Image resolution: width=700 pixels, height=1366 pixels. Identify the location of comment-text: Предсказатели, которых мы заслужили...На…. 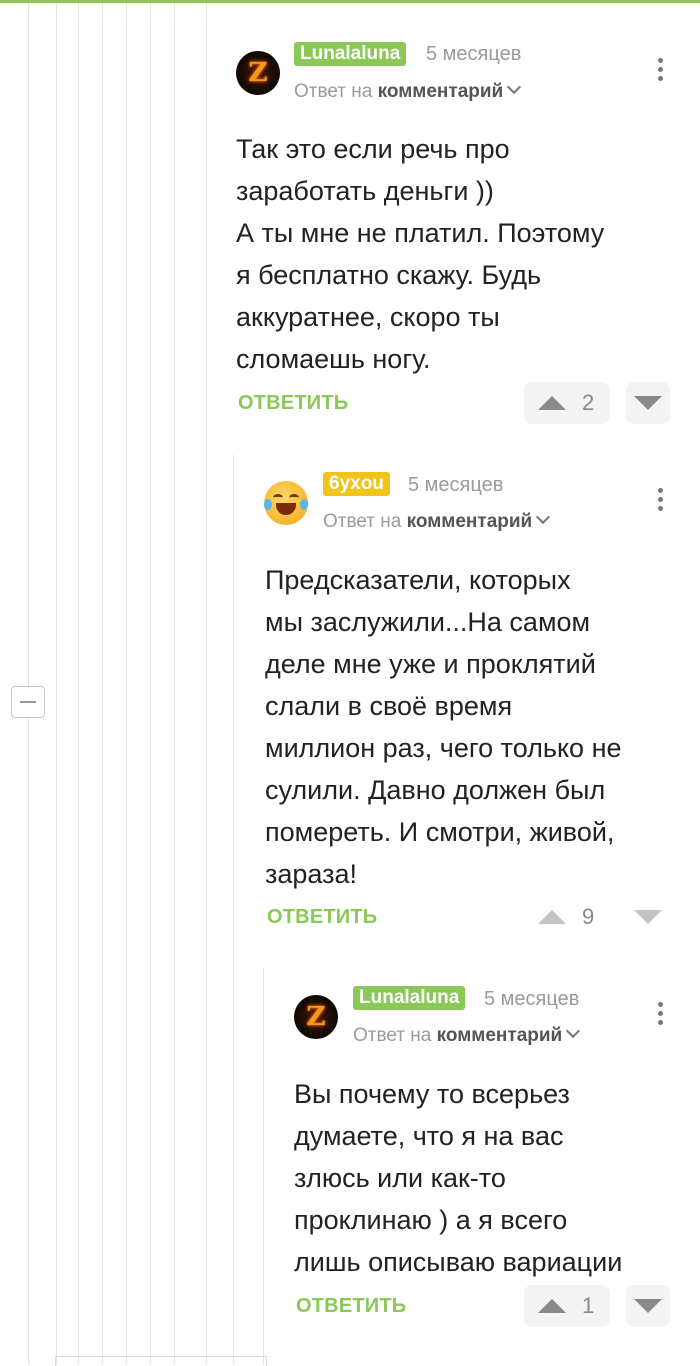
(443, 727).